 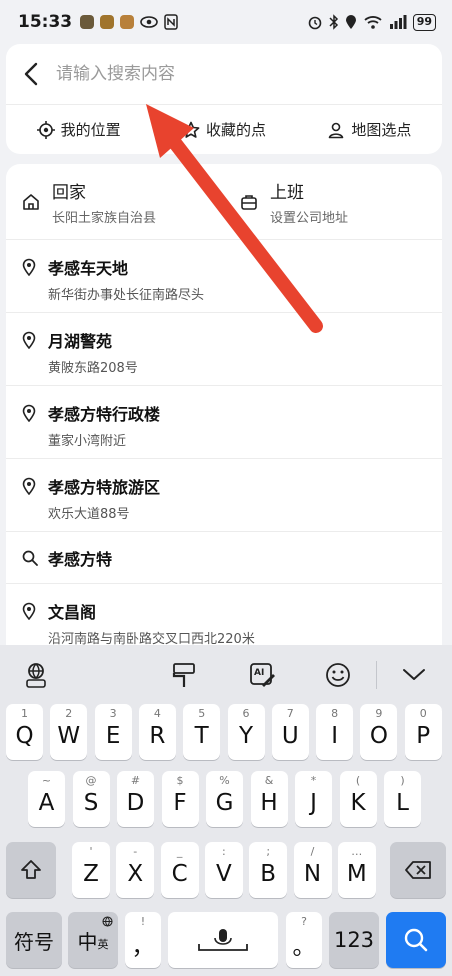 I want to click on key-o: 9O, so click(x=379, y=732).